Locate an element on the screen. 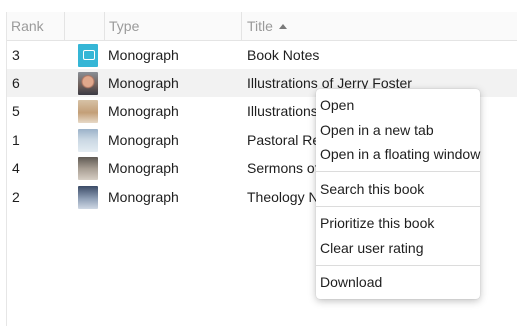 This screenshot has height=326, width=517. sort-ascending-icon is located at coordinates (282, 26).